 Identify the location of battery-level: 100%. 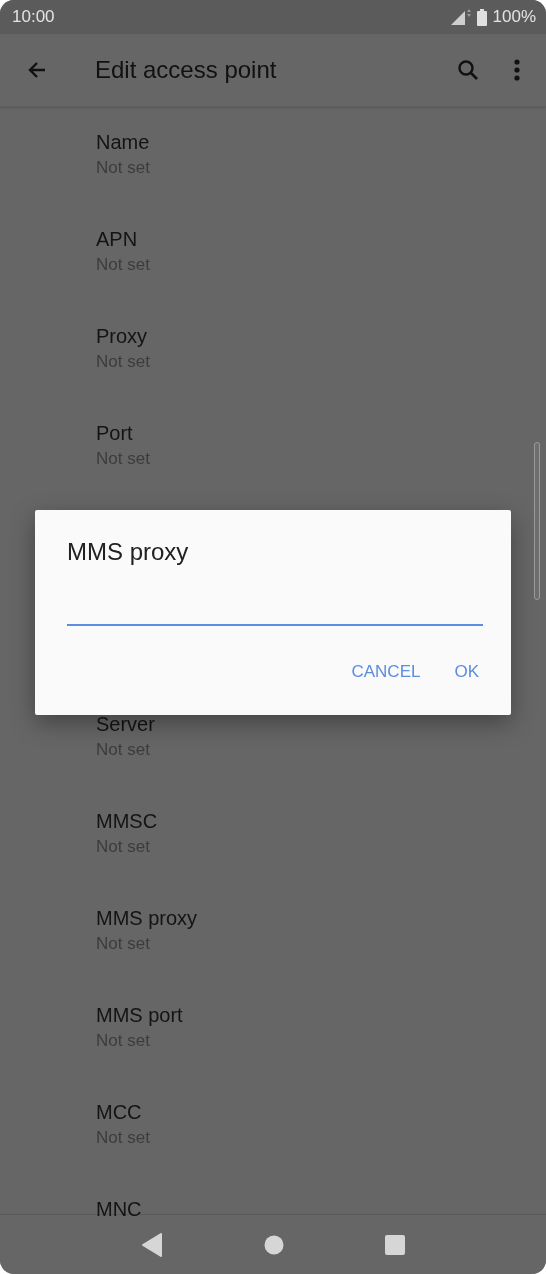
(514, 17).